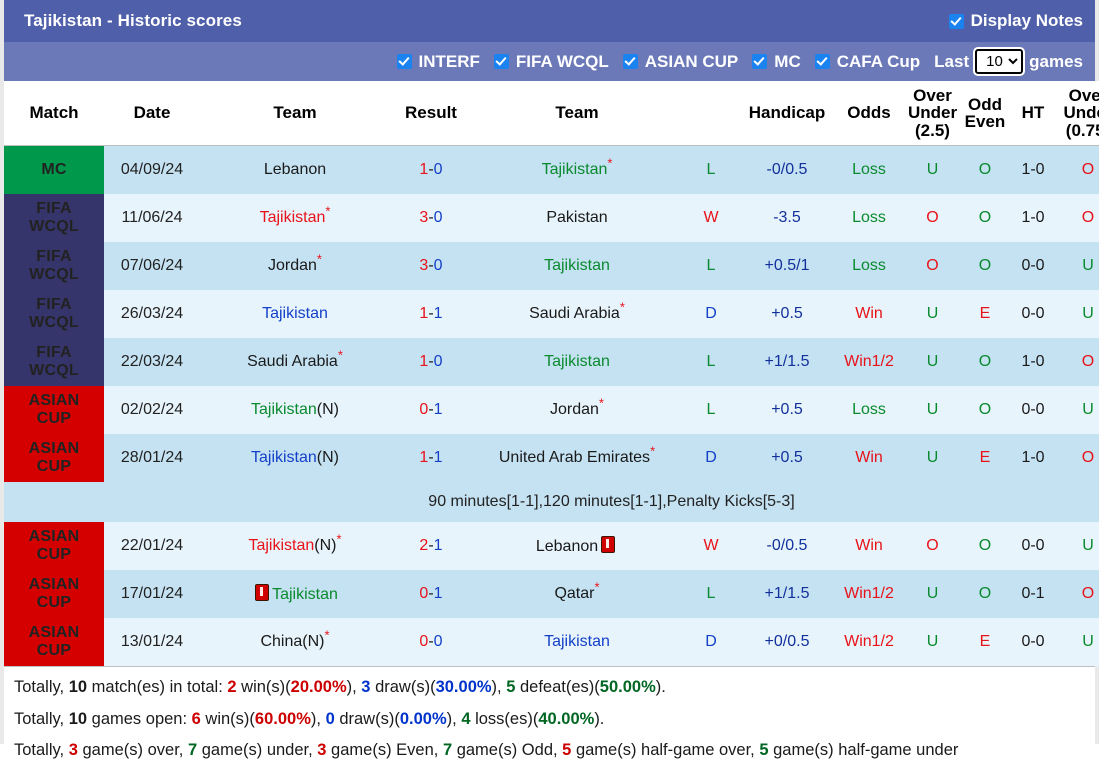  What do you see at coordinates (325, 545) in the screenshot?
I see `neutral-venue-marker: (N)` at bounding box center [325, 545].